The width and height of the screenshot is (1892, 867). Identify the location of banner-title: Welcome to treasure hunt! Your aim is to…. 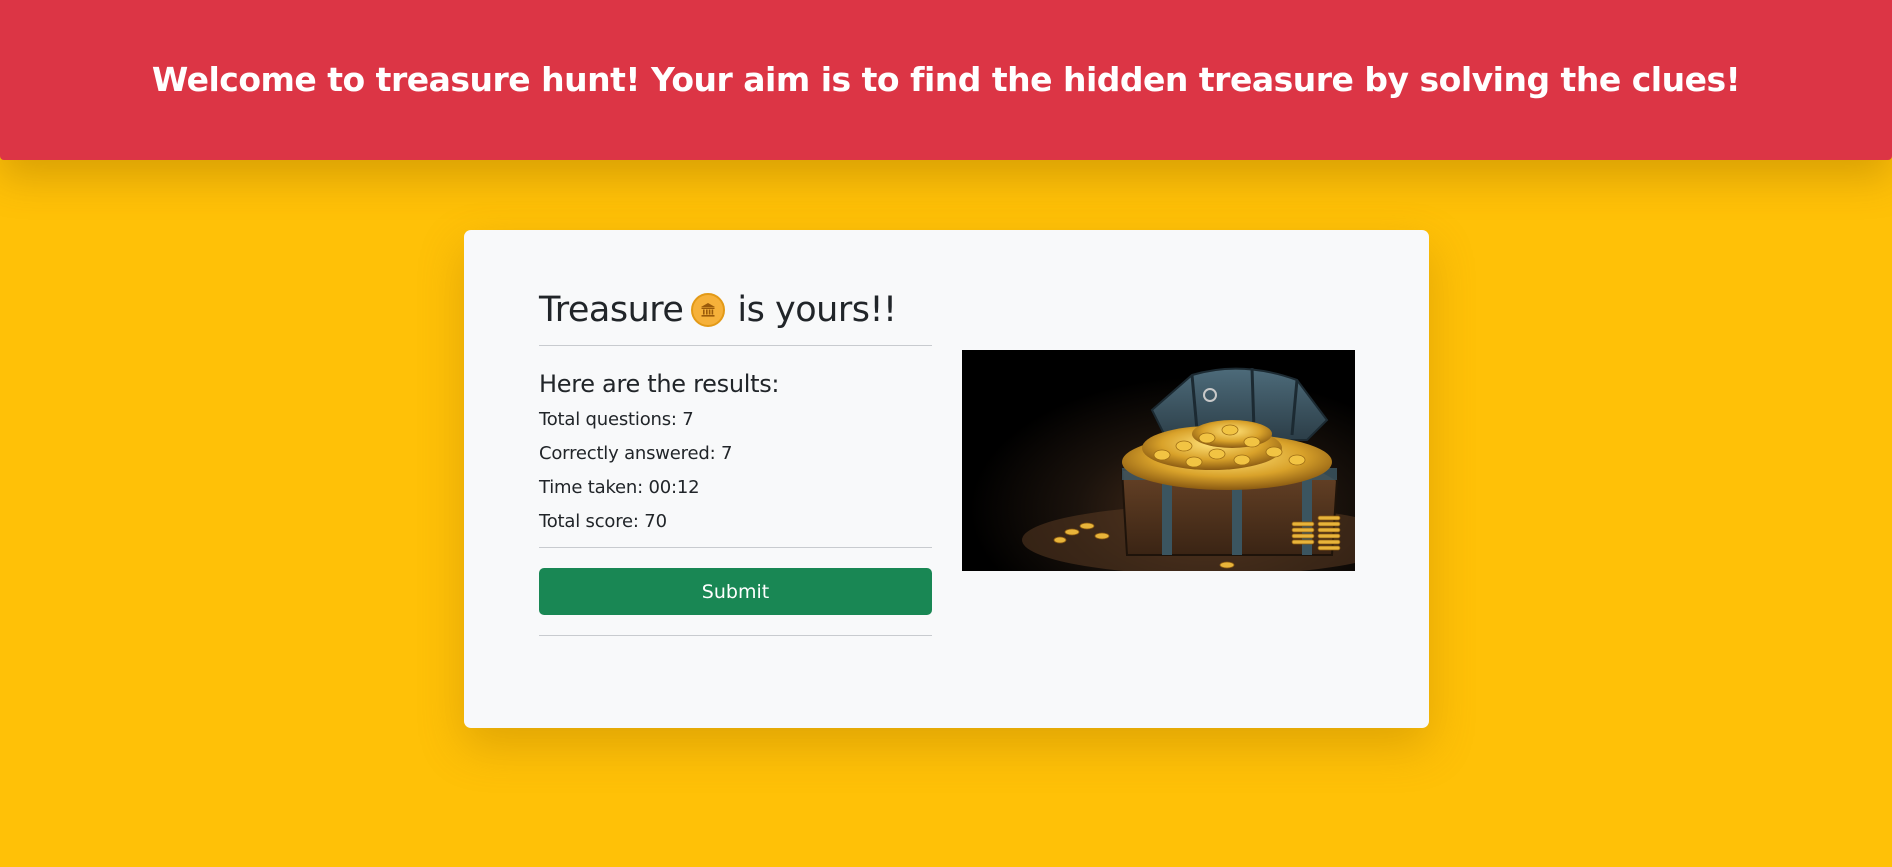
(946, 79).